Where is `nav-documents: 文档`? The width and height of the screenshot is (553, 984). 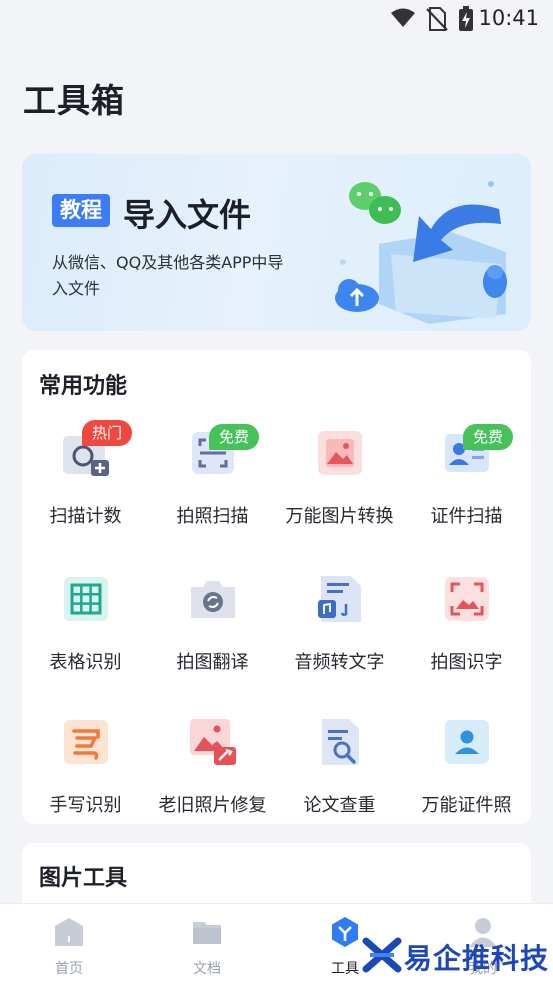
nav-documents: 文档 is located at coordinates (207, 944).